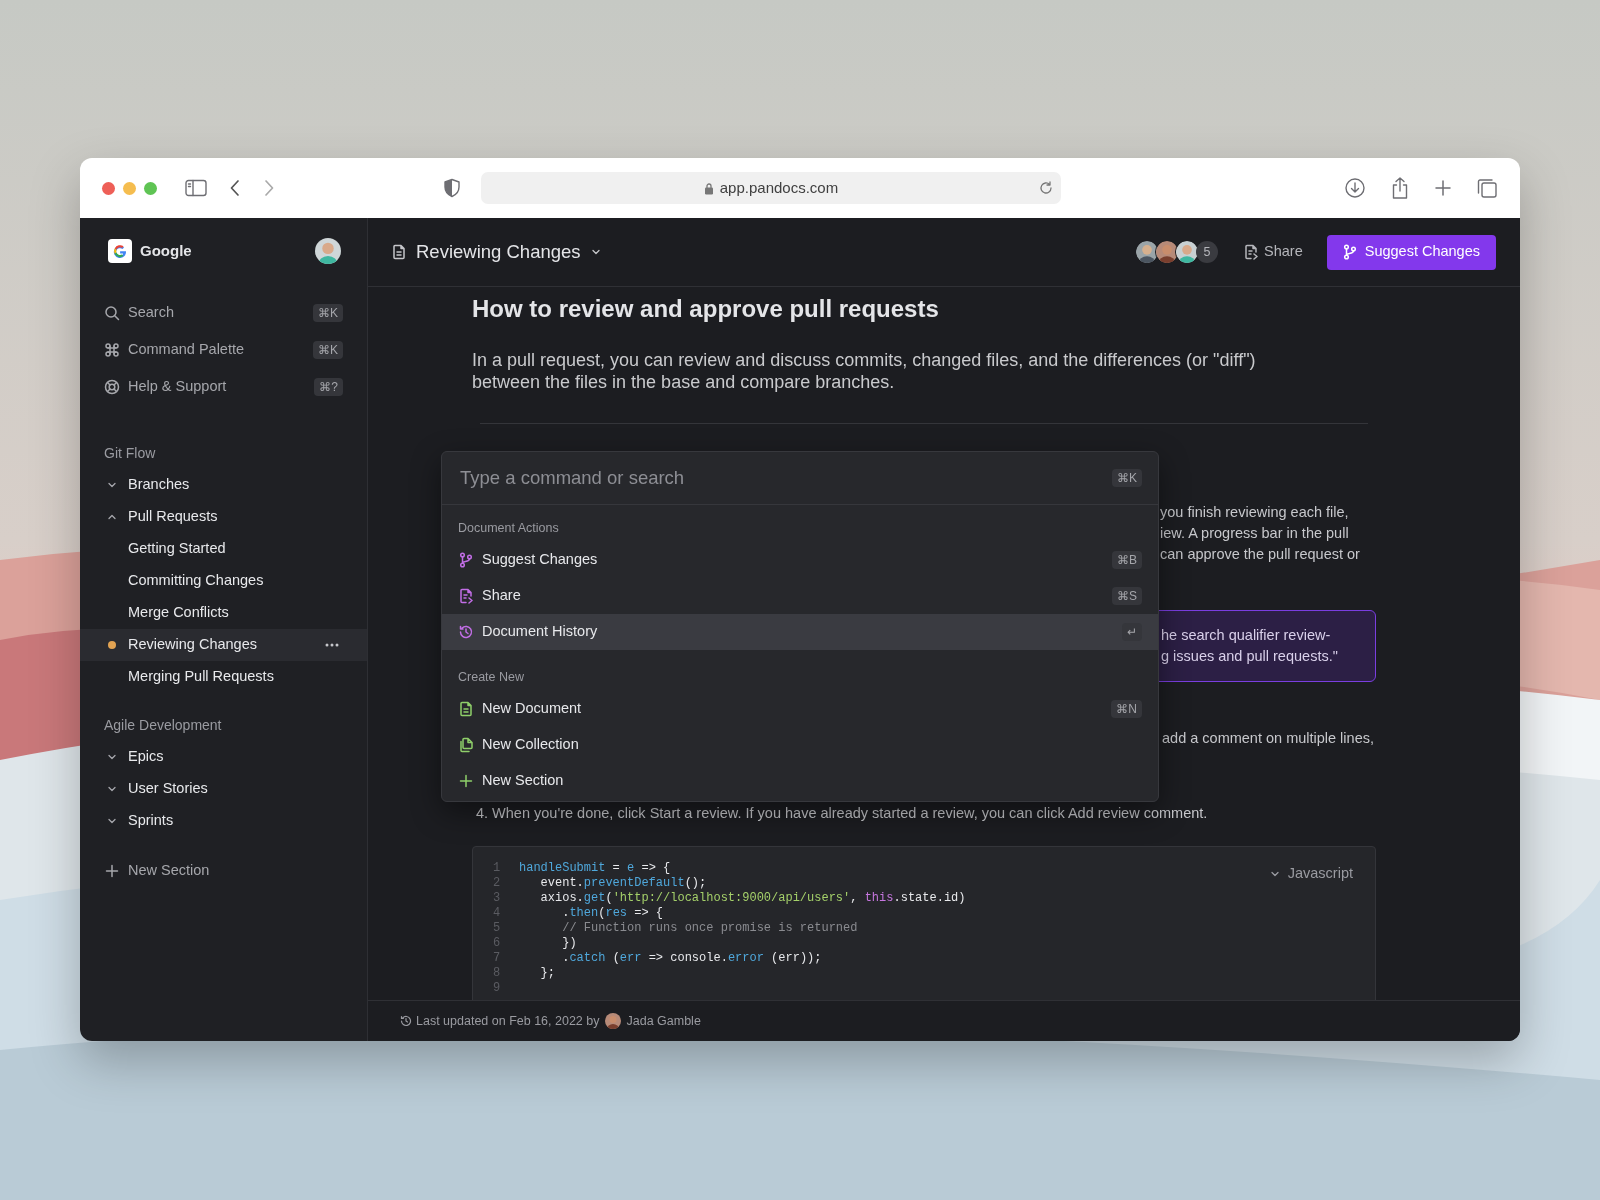 The width and height of the screenshot is (1600, 1200). Describe the element at coordinates (235, 188) in the screenshot. I see `back-icon` at that location.